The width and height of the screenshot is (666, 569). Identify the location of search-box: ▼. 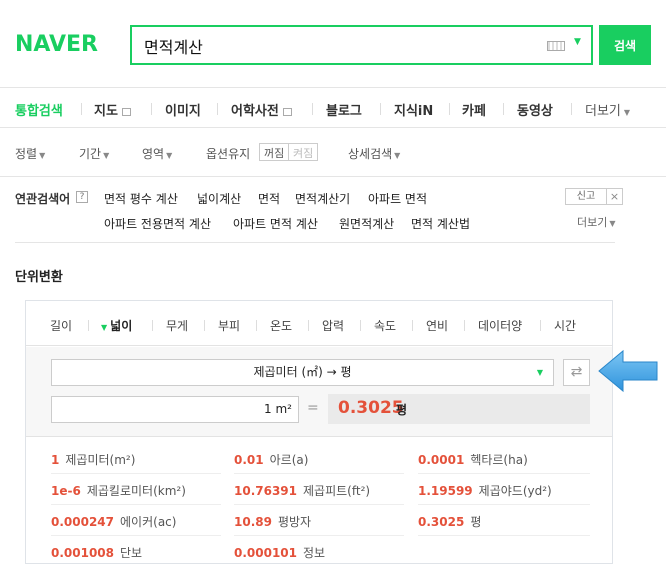
(361, 45).